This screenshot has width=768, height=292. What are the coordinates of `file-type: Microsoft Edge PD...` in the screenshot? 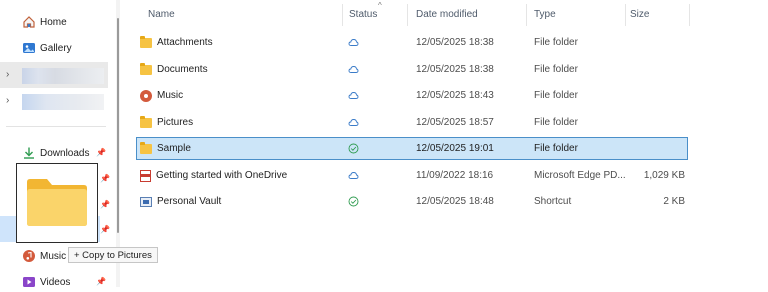 It's located at (580, 175).